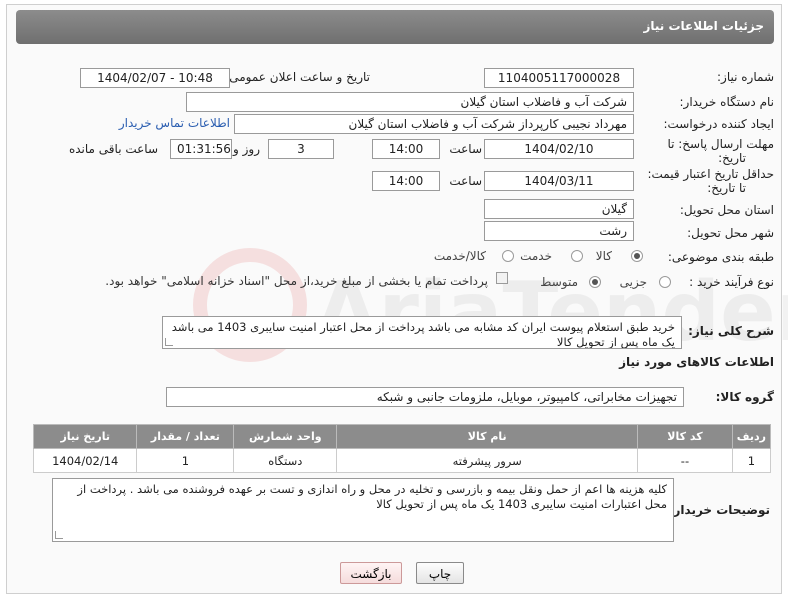 Image resolution: width=788 pixels, height=598 pixels. I want to click on cell-date: 1404/02/14, so click(85, 460).